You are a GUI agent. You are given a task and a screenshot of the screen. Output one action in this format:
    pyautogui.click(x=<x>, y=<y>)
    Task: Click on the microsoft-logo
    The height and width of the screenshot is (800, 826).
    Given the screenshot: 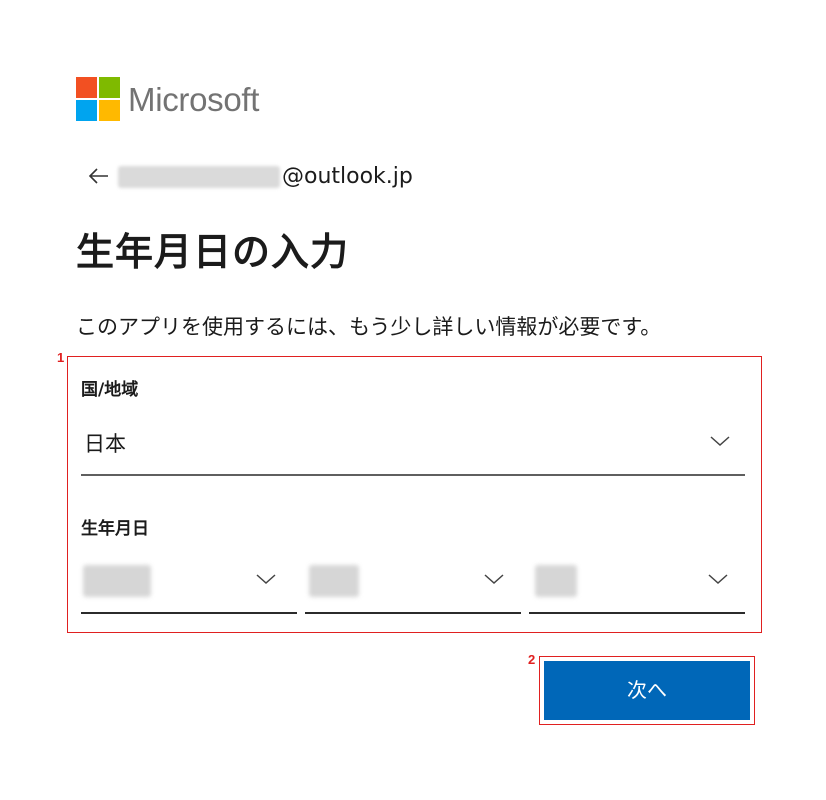 What is the action you would take?
    pyautogui.click(x=98, y=99)
    